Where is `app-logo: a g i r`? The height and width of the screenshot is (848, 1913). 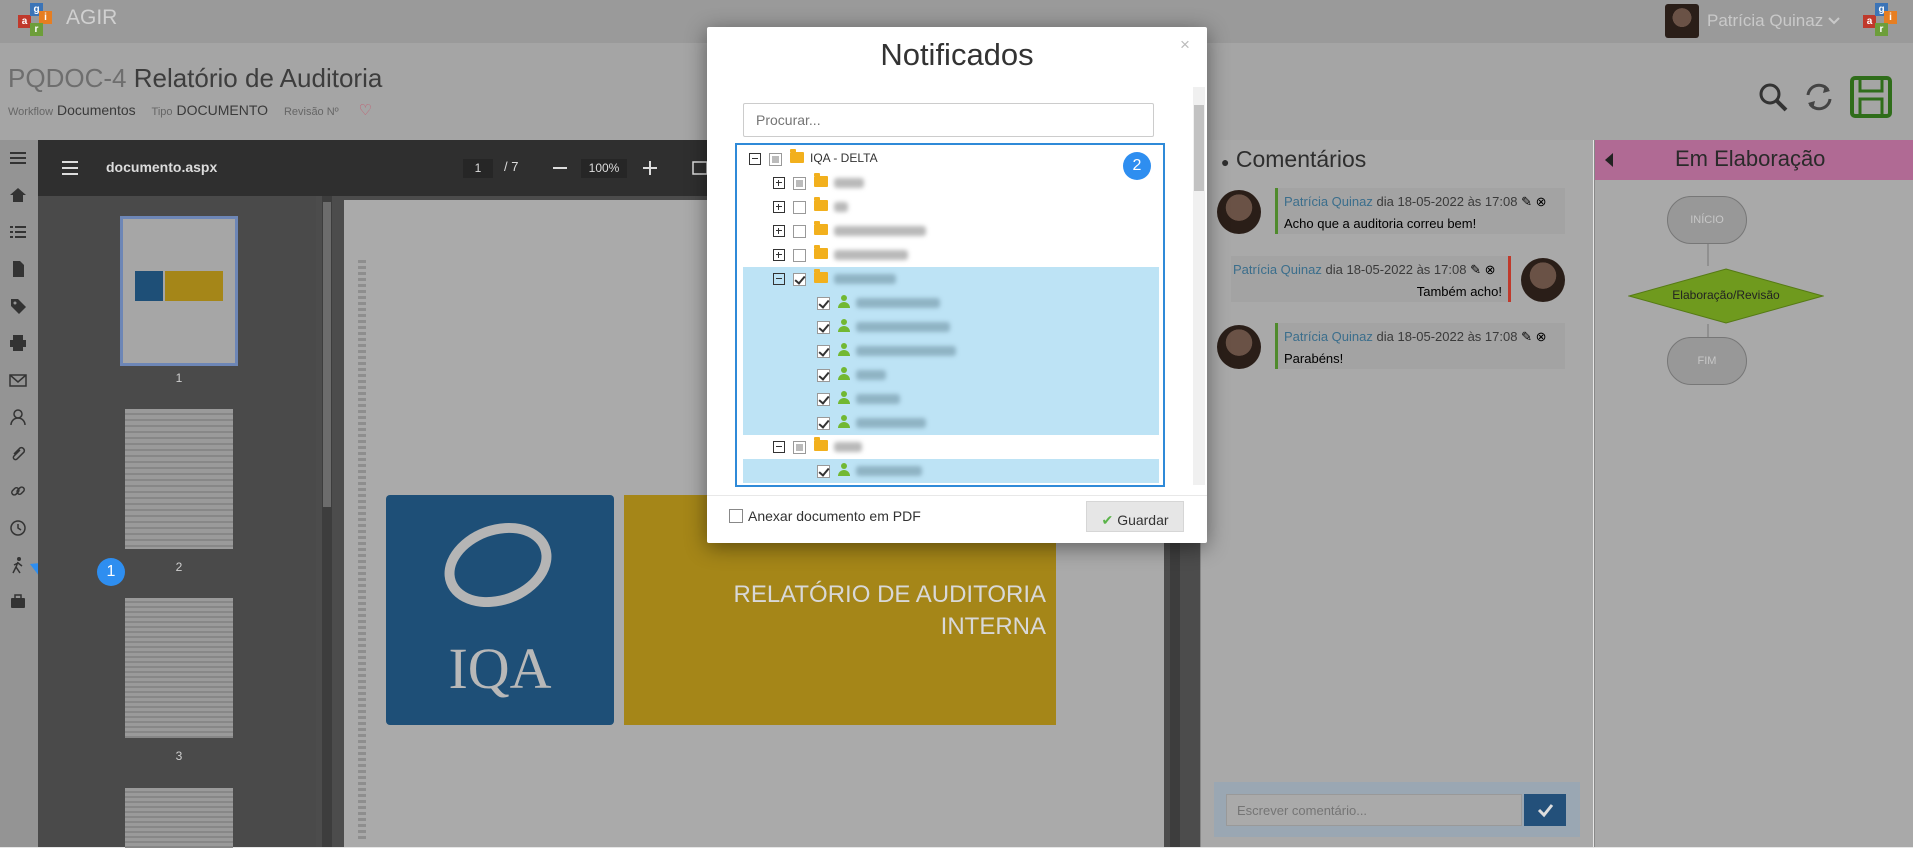 app-logo: a g i r is located at coordinates (35, 20).